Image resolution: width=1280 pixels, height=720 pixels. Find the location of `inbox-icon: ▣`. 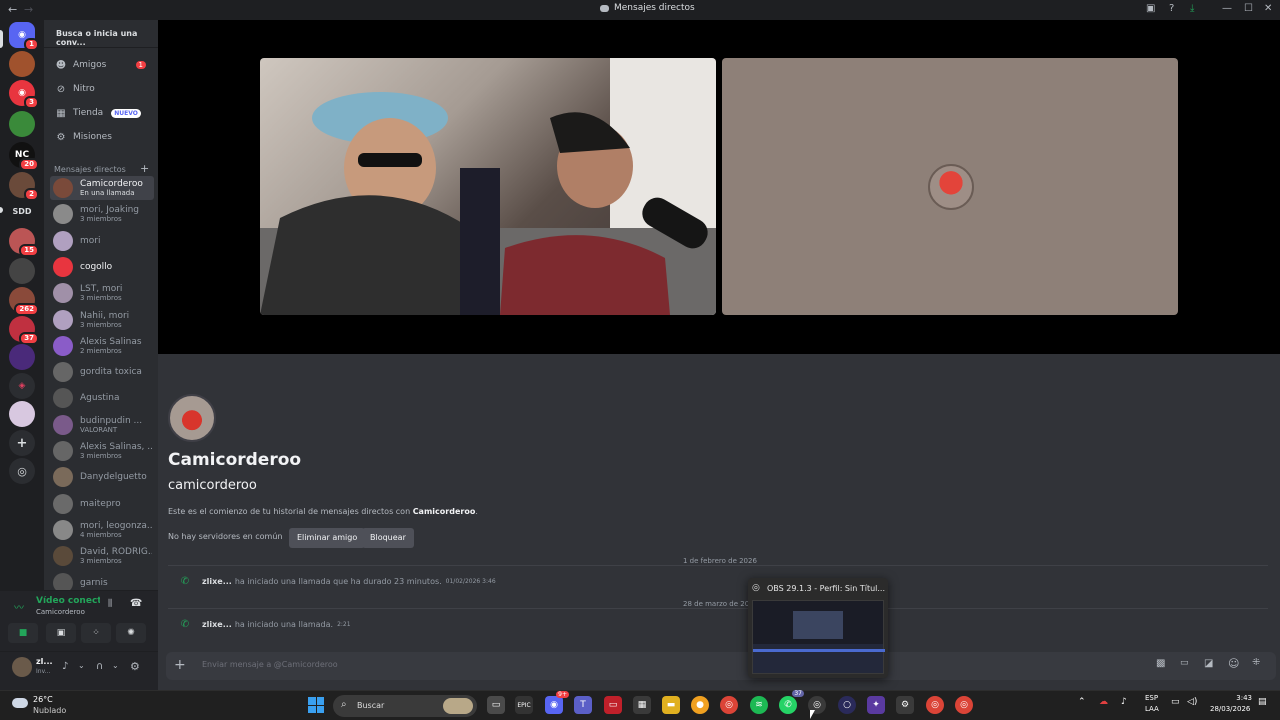

inbox-icon: ▣ is located at coordinates (1150, 8).